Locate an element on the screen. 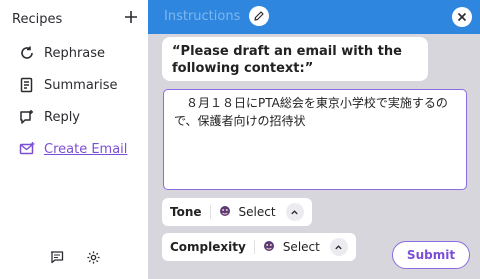 The height and width of the screenshot is (279, 480). complexity-dropdown: Select is located at coordinates (305, 247).